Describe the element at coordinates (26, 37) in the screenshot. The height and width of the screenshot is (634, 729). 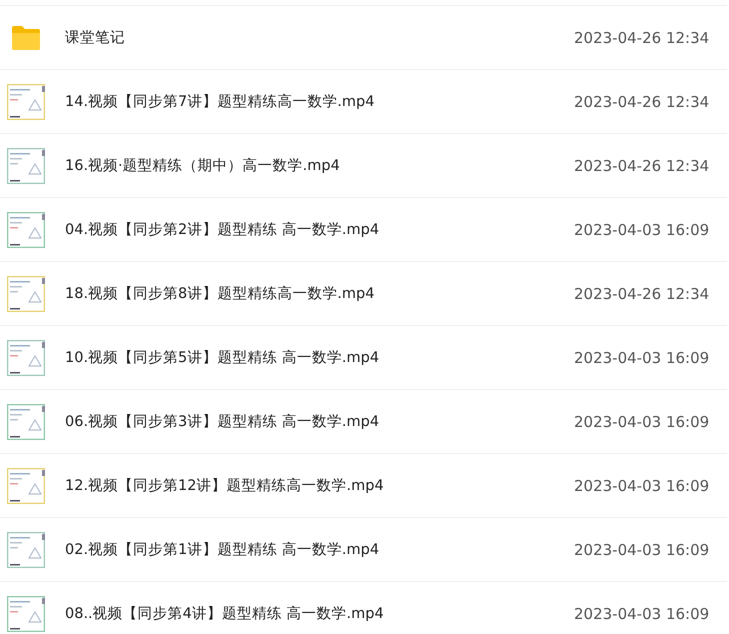
I see `folder-icon` at that location.